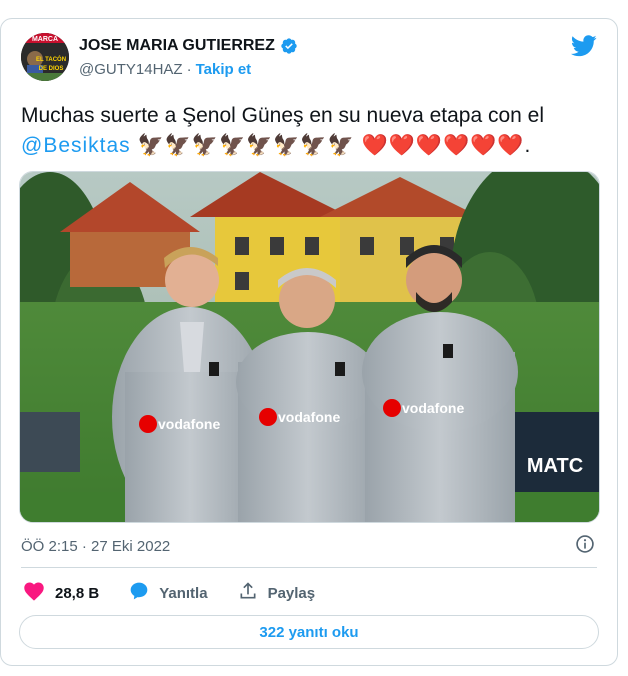 This screenshot has width=628, height=676. What do you see at coordinates (51, 69) in the screenshot?
I see `avatar-subtitle-text: DE DIOS` at bounding box center [51, 69].